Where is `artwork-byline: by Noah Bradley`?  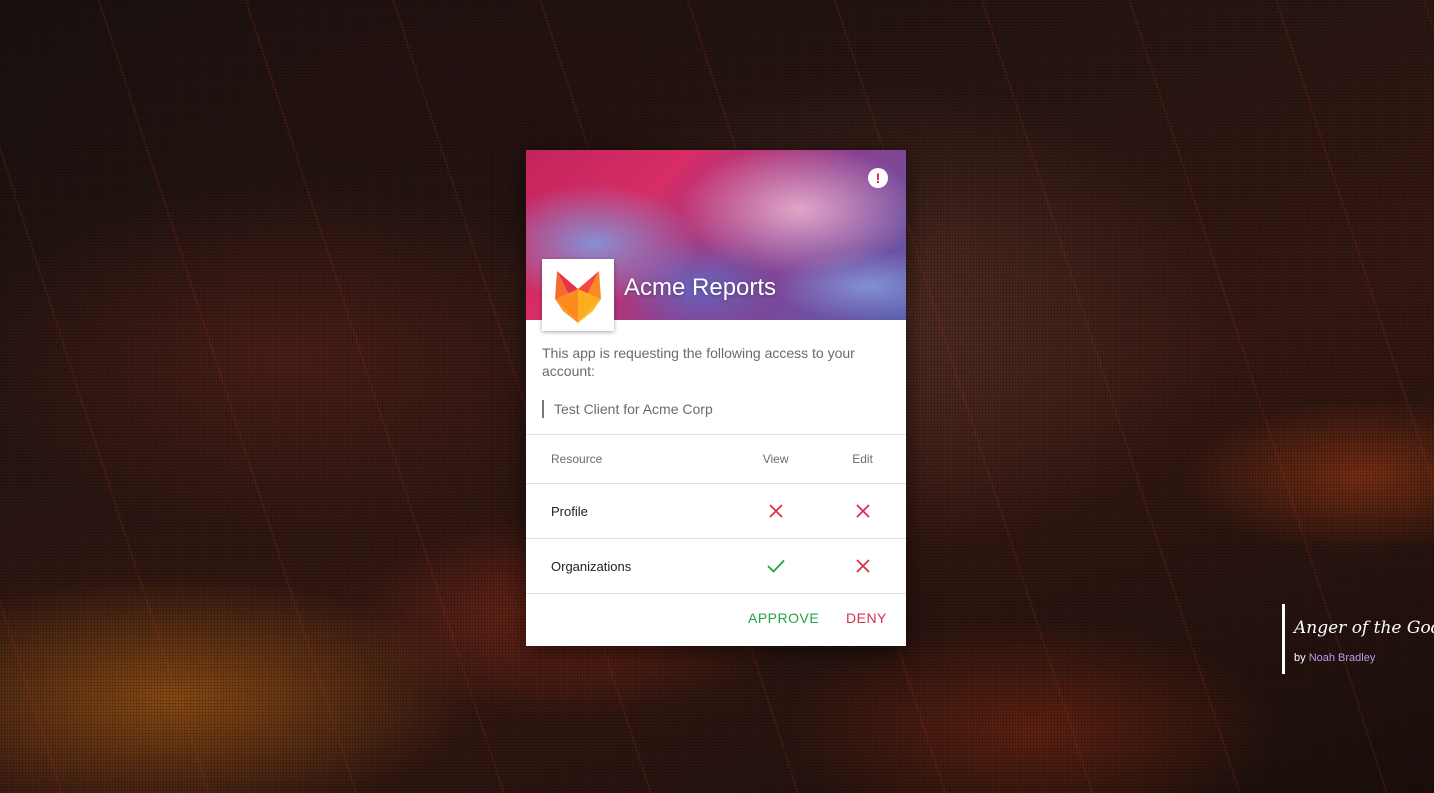 artwork-byline: by Noah Bradley is located at coordinates (1334, 658).